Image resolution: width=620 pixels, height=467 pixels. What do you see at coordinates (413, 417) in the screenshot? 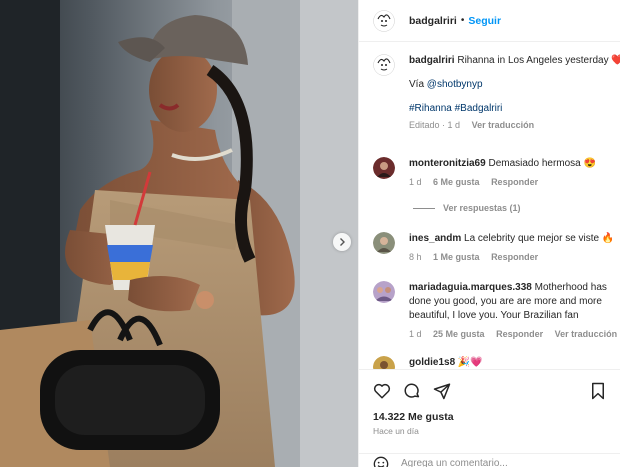
I see `like-count: 14.322 Me gusta` at bounding box center [413, 417].